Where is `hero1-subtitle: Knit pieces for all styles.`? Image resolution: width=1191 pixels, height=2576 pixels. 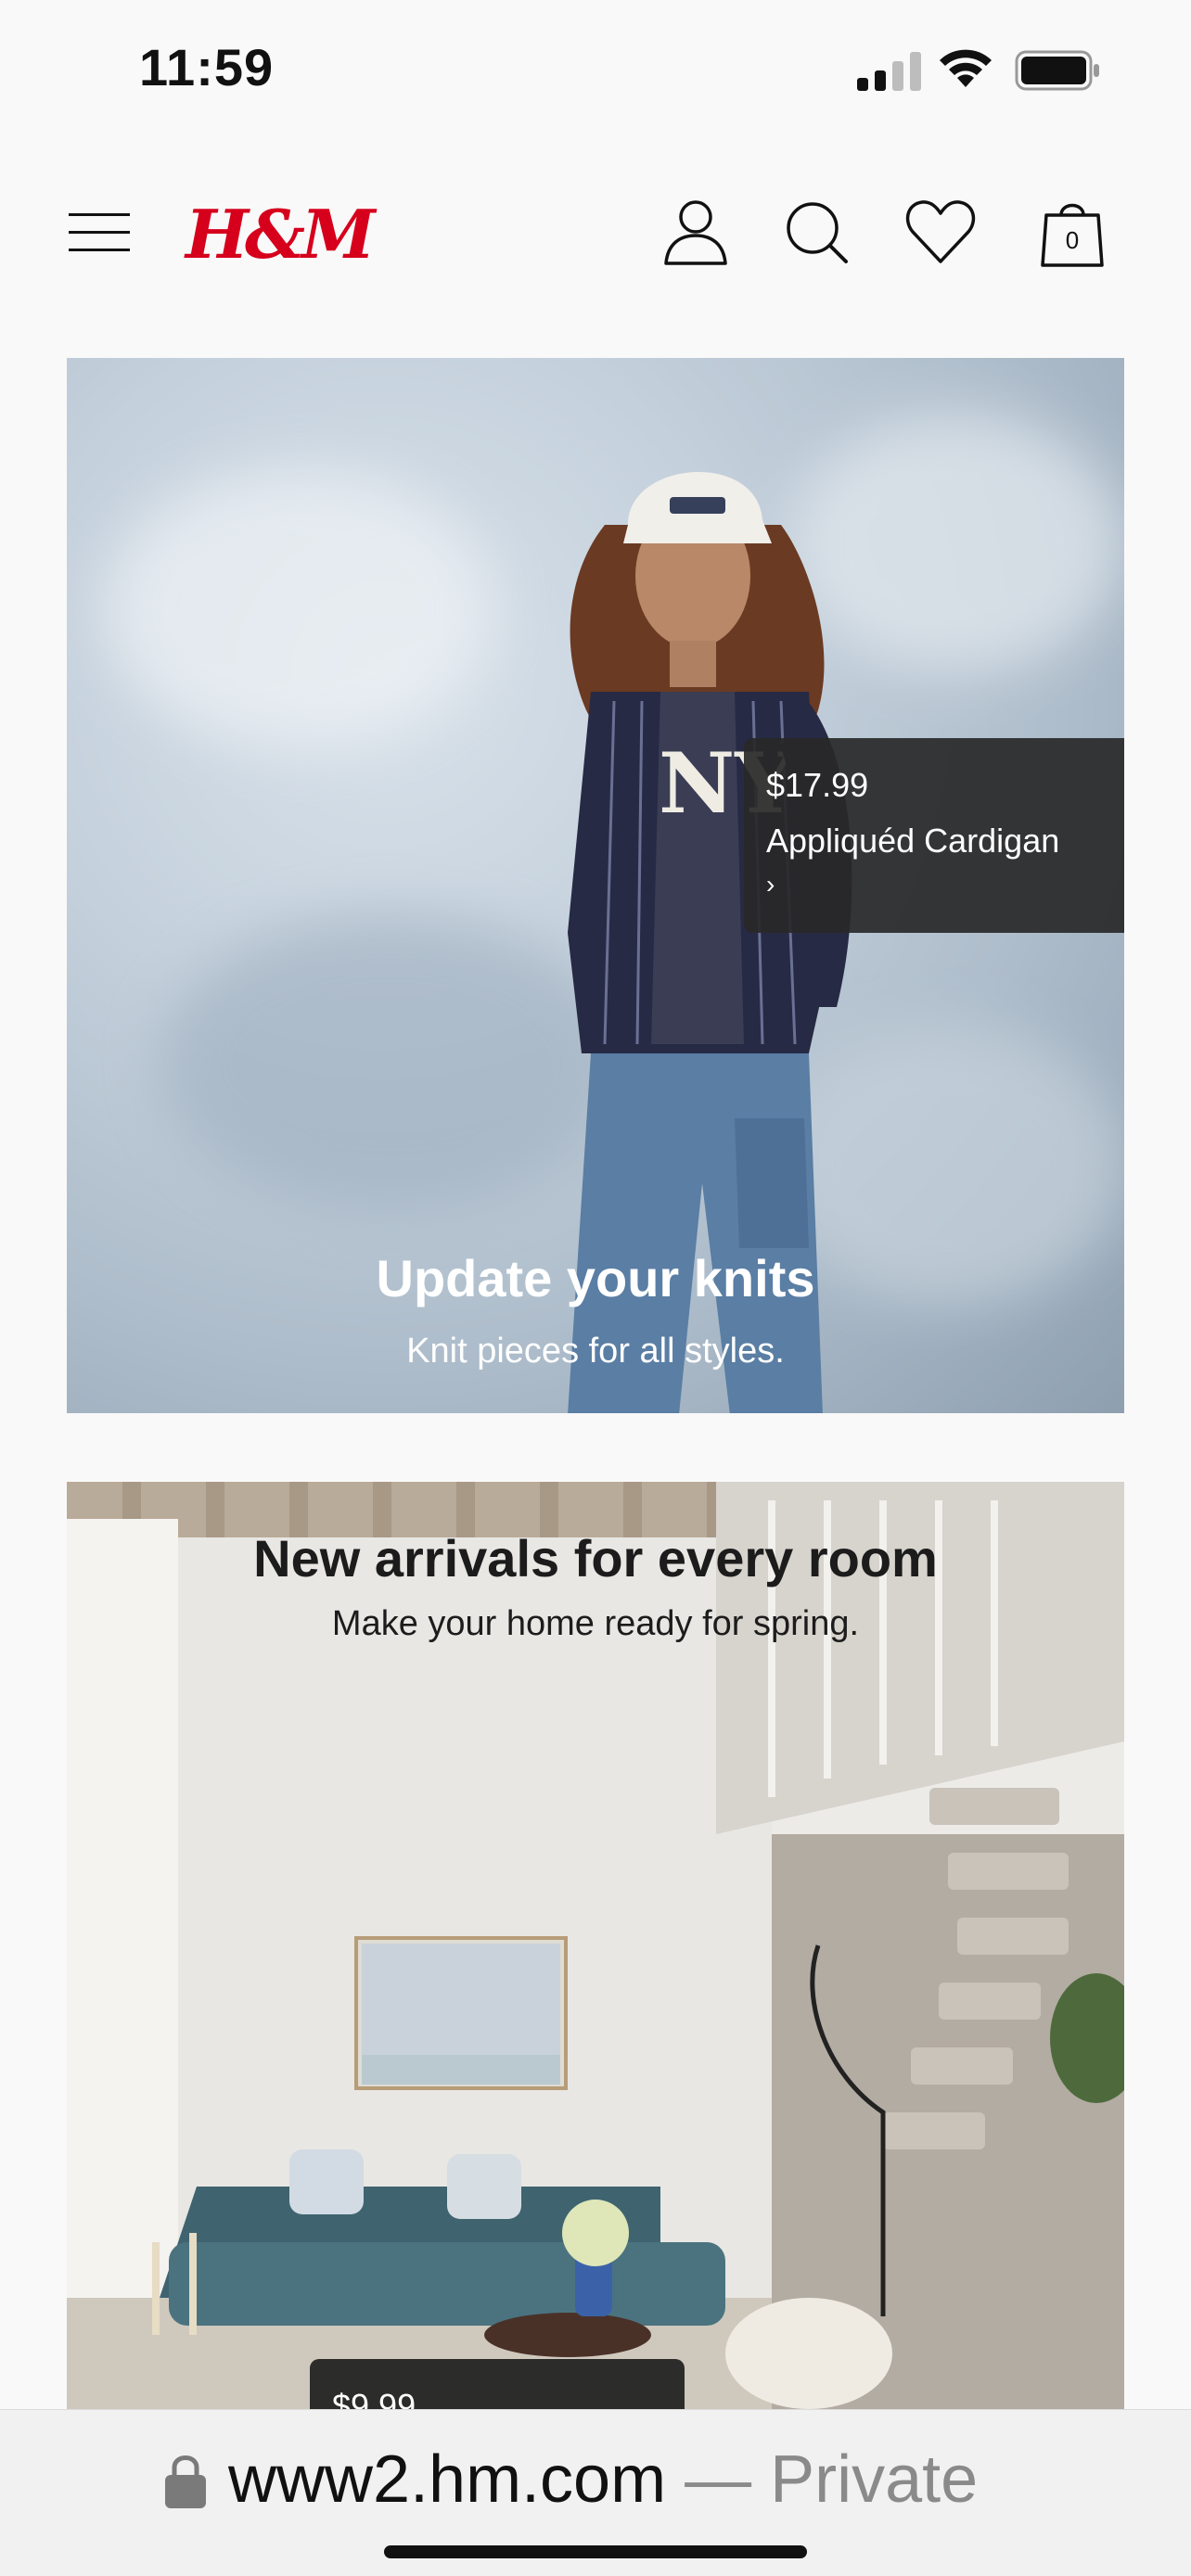
hero1-subtitle: Knit pieces for all styles. is located at coordinates (595, 1351).